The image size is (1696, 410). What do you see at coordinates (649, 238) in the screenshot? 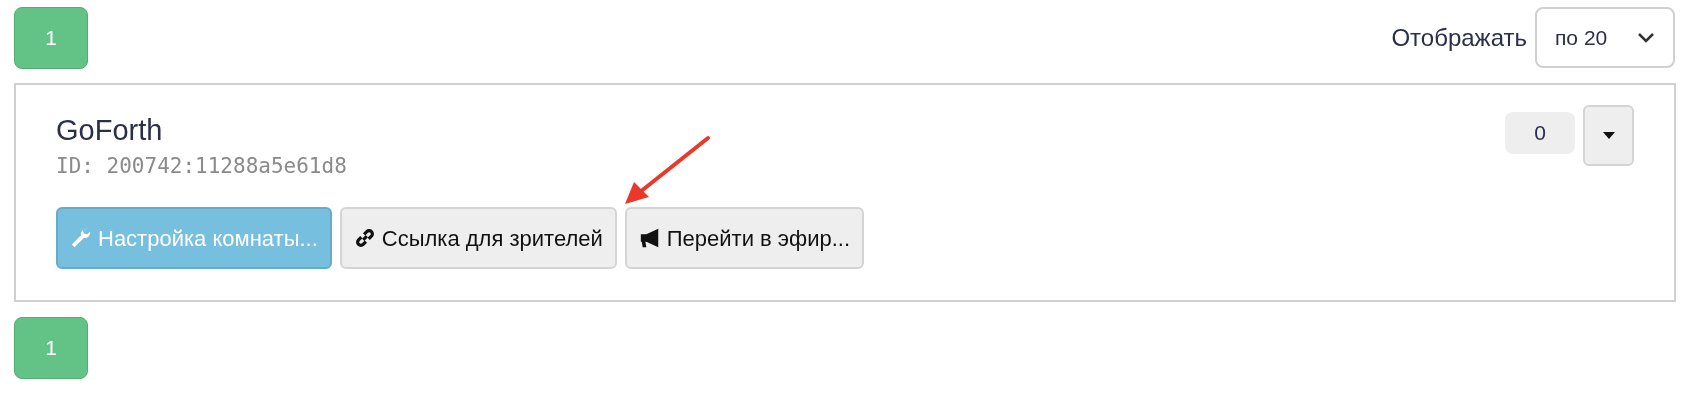
I see `megaphone-icon` at bounding box center [649, 238].